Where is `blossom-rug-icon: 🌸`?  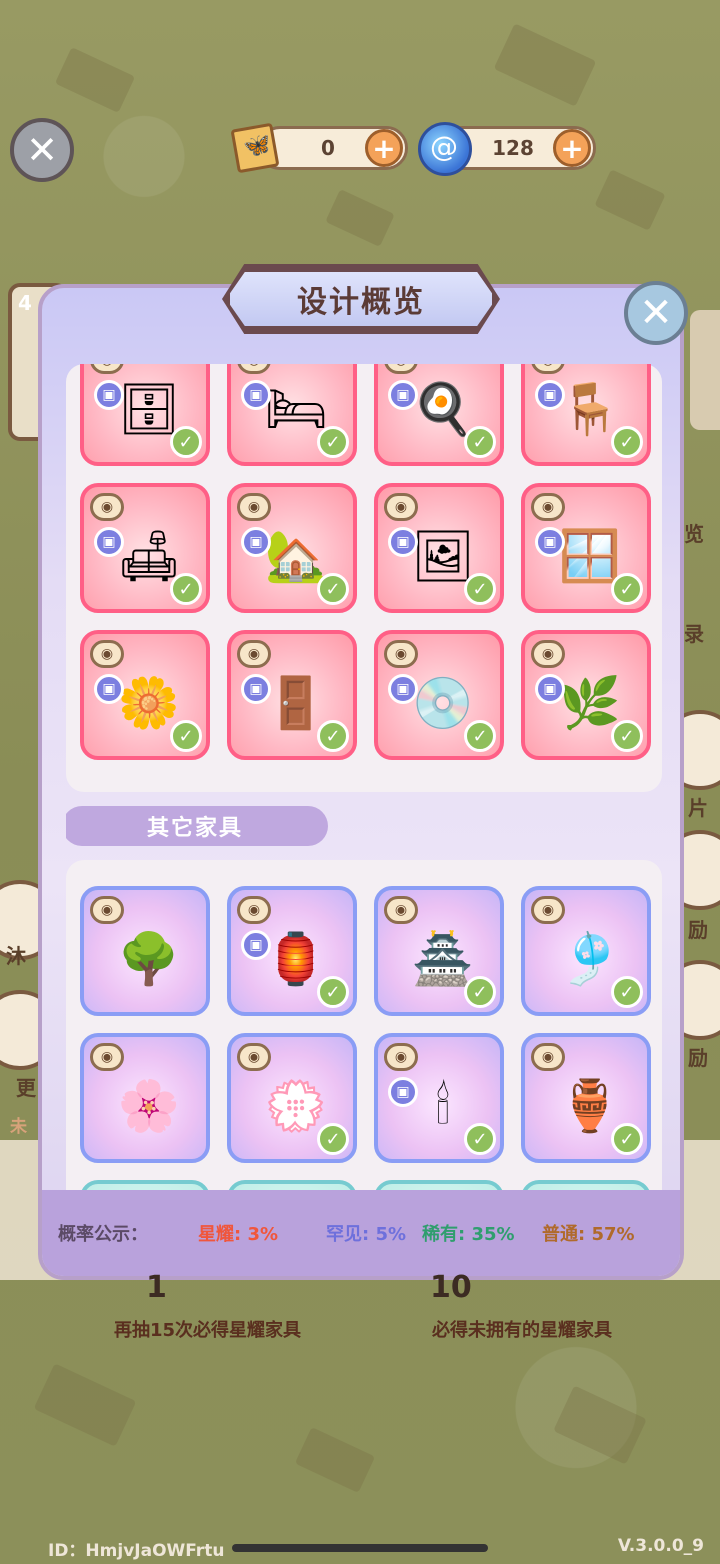
blossom-rug-icon: 🌸 is located at coordinates (149, 1106).